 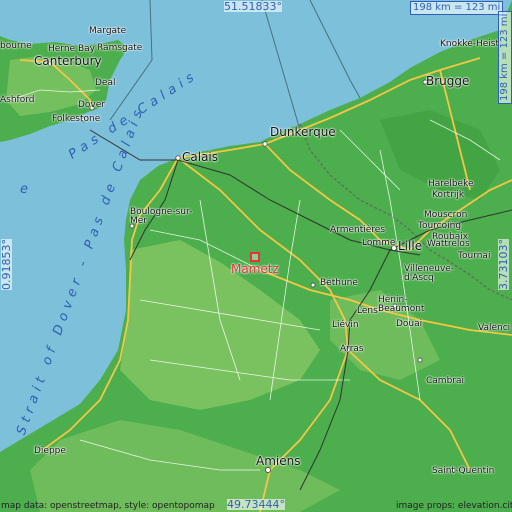 I want to click on place-ashford: Ashford, so click(x=17, y=100).